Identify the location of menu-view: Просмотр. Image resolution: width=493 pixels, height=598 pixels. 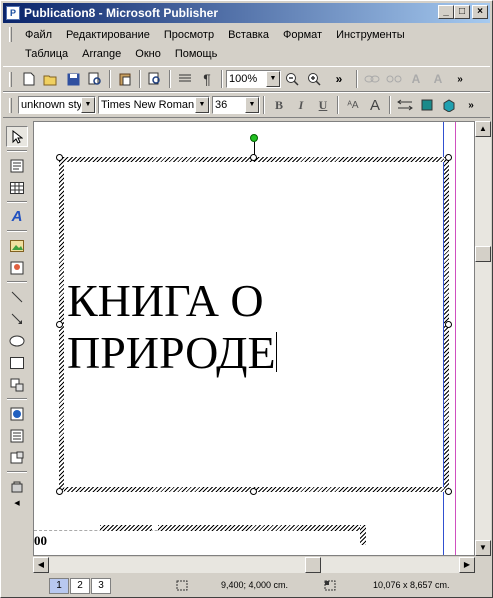
(189, 35).